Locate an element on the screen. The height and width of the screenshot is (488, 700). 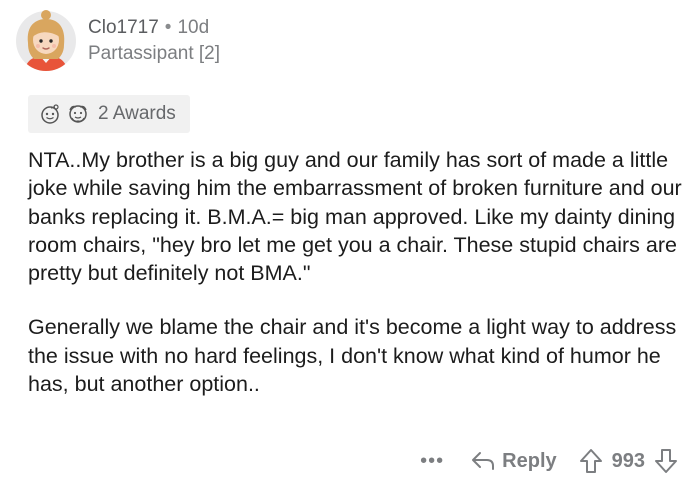
upvote-icon is located at coordinates (591, 461).